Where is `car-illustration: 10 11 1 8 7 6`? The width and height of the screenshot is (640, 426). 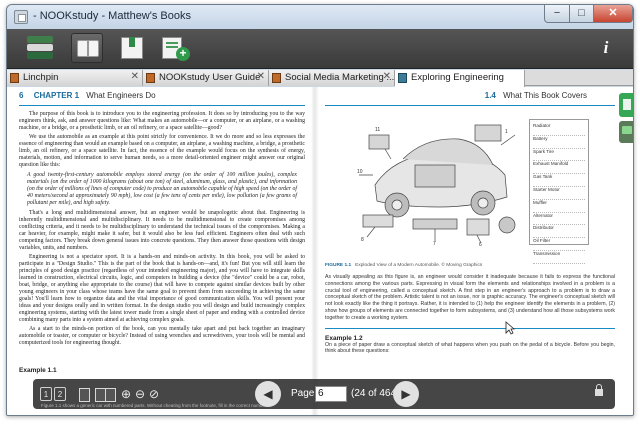
car-illustration: 10 11 1 8 7 6 is located at coordinates (436, 185).